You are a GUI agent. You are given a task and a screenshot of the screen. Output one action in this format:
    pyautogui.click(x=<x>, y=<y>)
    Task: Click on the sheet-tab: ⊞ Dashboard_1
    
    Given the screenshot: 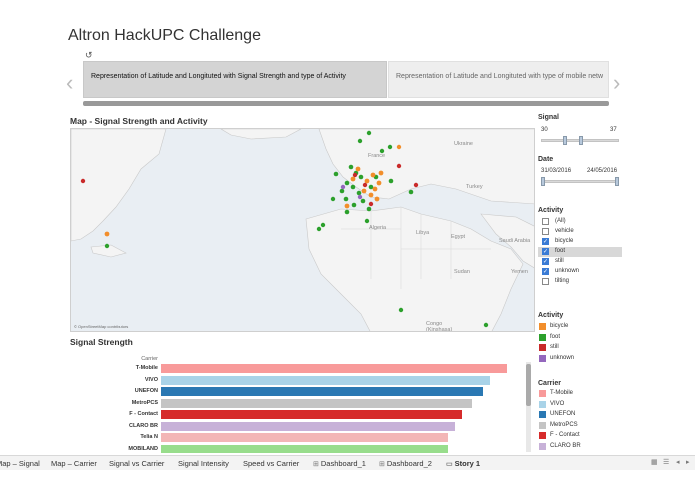 What is the action you would take?
    pyautogui.click(x=339, y=463)
    